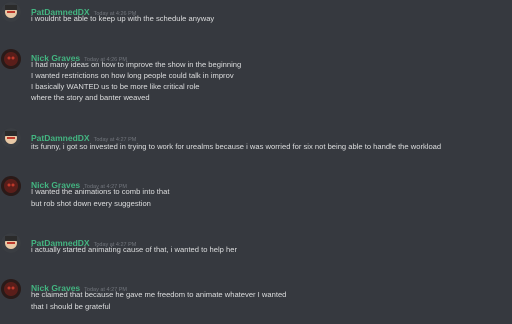  What do you see at coordinates (91, 203) in the screenshot?
I see `message-line: but rob shot down every suggestion` at bounding box center [91, 203].